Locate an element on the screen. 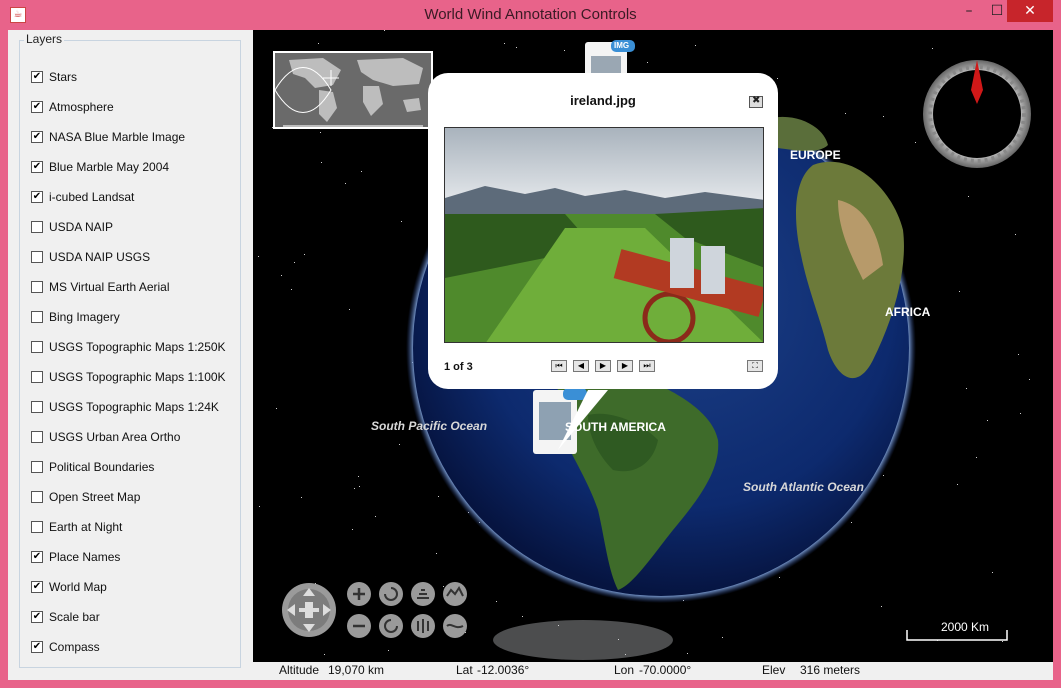 The image size is (1061, 688). label-south-america: SOUTH AMERICA is located at coordinates (615, 427).